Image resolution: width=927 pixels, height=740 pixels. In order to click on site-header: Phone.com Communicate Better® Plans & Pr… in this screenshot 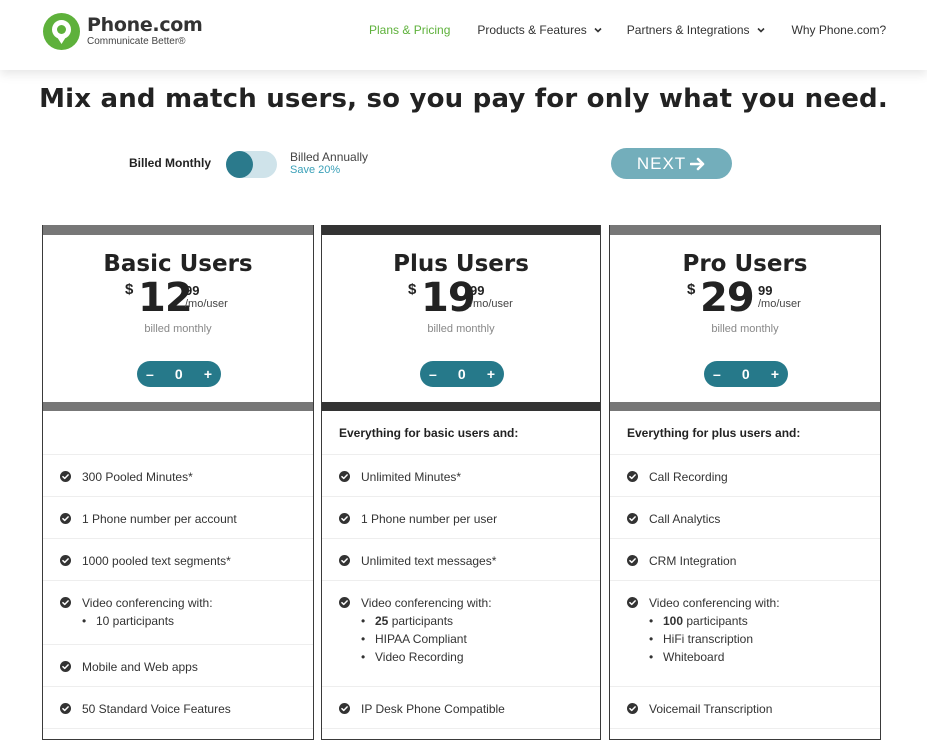, I will do `click(463, 35)`.